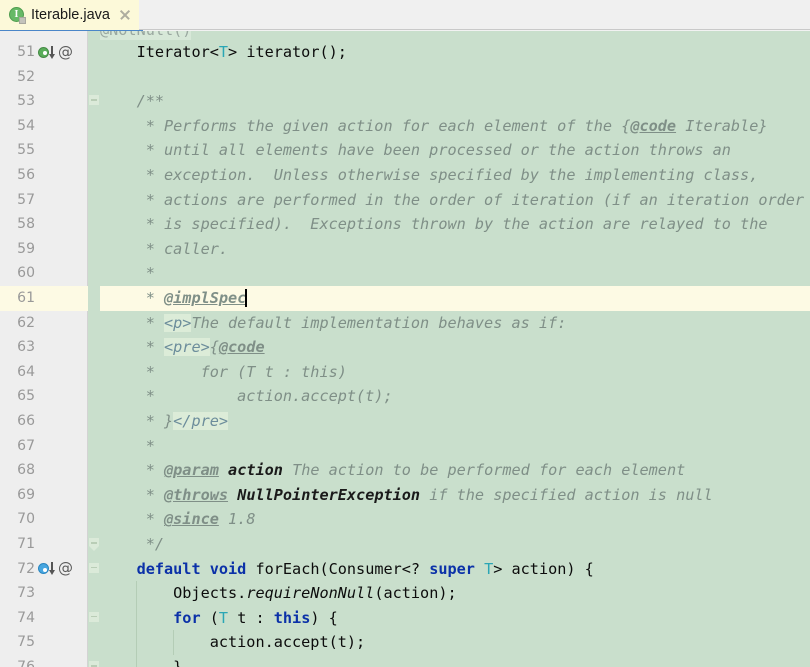  Describe the element at coordinates (455, 77) in the screenshot. I see `code-text` at that location.